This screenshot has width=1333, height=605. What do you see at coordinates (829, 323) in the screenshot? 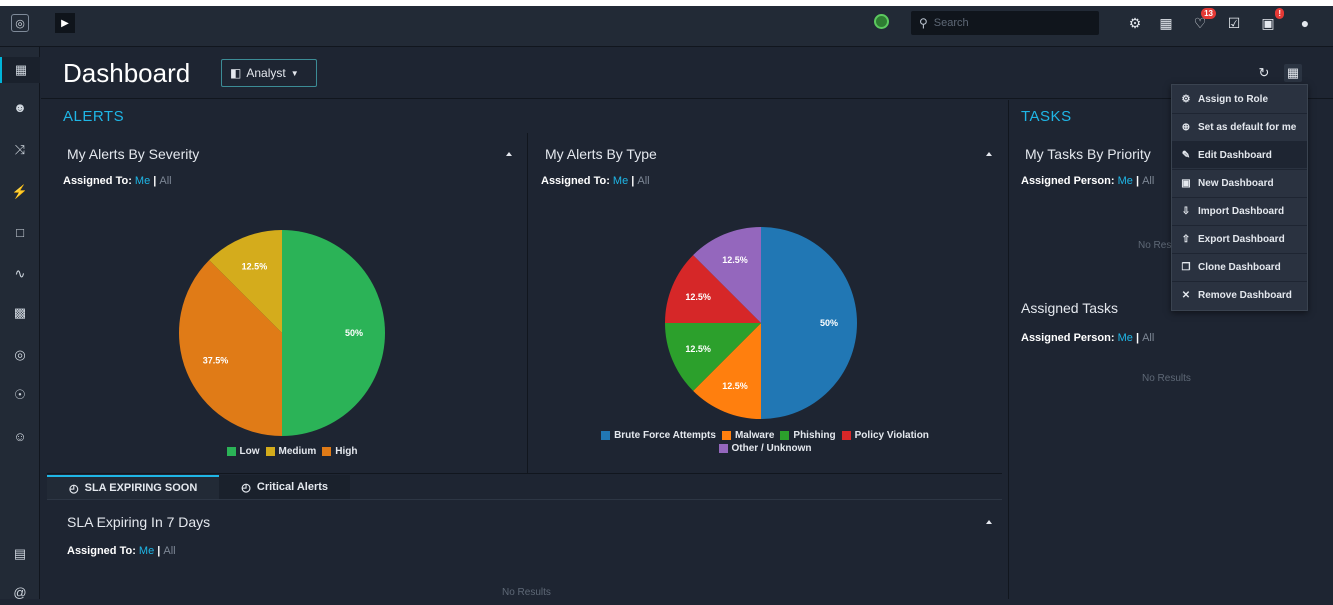
I see `pie-label-brute-force-attempts: 50%` at bounding box center [829, 323].